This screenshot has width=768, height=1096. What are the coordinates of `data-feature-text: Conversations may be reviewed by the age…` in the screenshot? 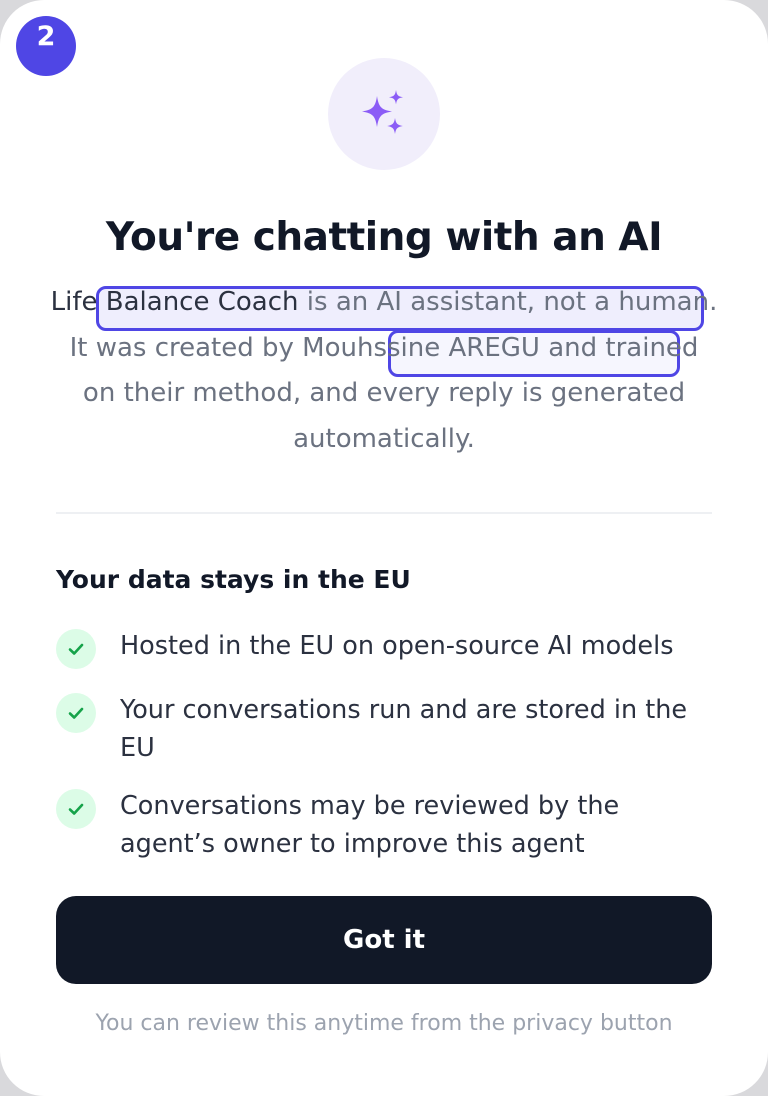 It's located at (370, 825).